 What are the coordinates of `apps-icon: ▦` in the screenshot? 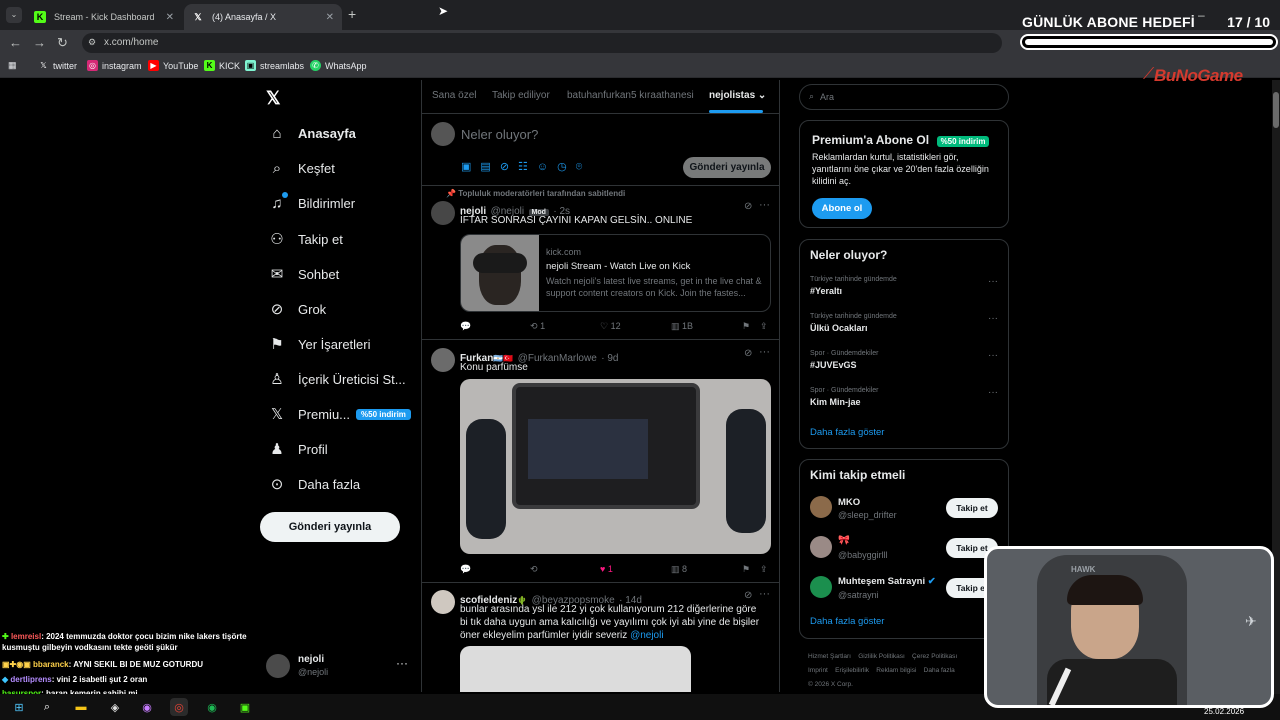 It's located at (12, 65).